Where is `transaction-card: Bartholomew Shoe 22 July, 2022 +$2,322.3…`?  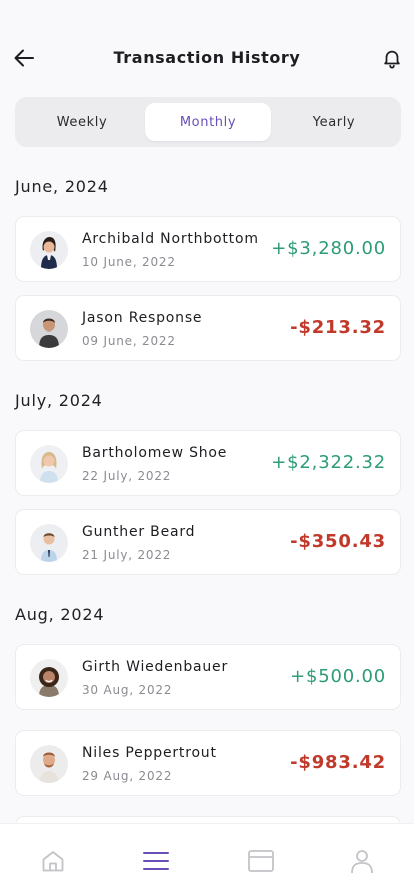 transaction-card: Bartholomew Shoe 22 July, 2022 +$2,322.3… is located at coordinates (208, 463).